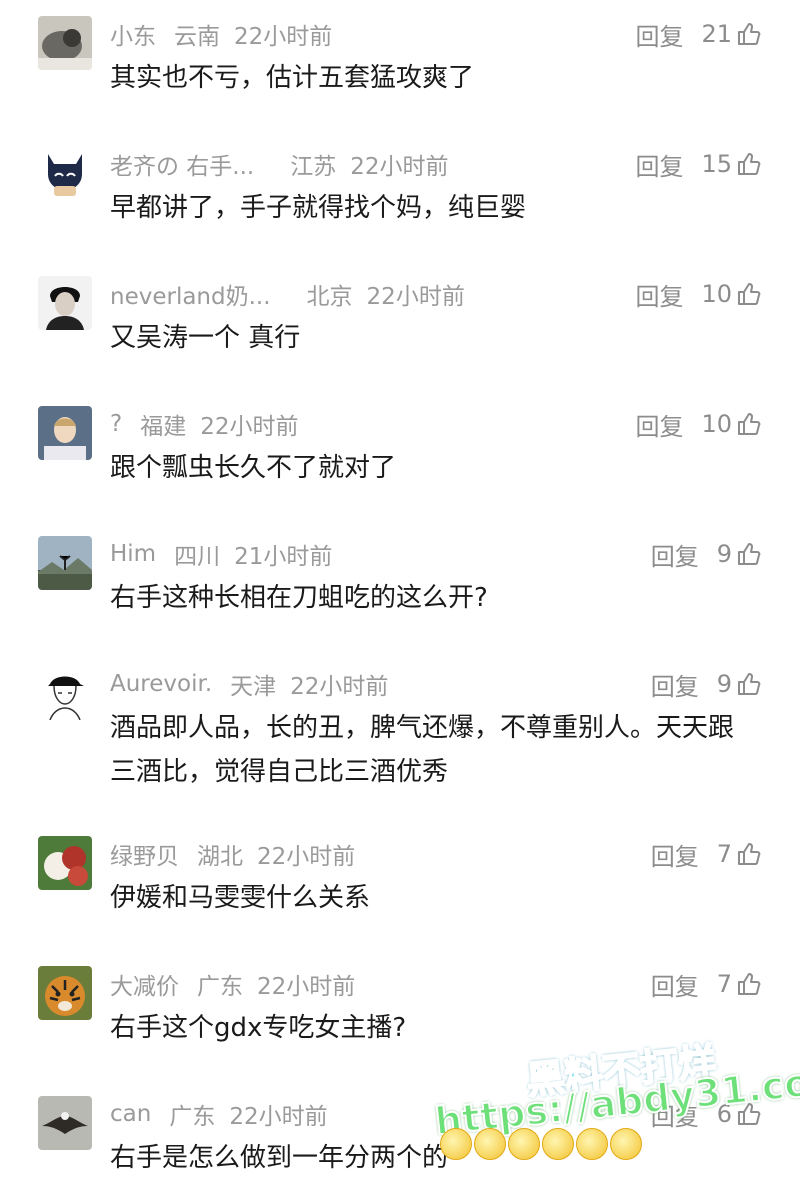 The image size is (800, 1180). What do you see at coordinates (221, 34) in the screenshot?
I see `comment-meta: 小东 云南 22小时前` at bounding box center [221, 34].